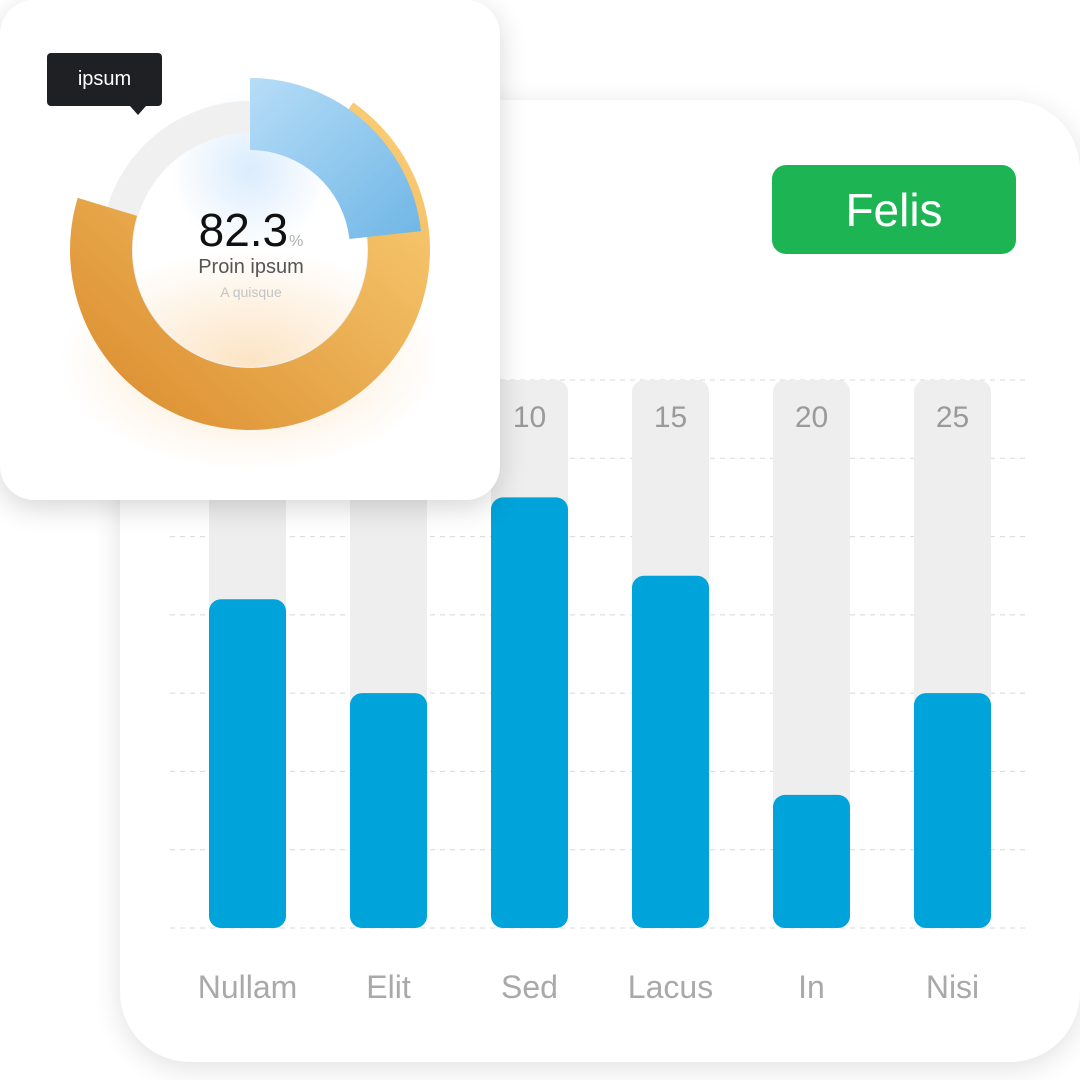 The image size is (1080, 1080). I want to click on donut-center-value: 82.3%, so click(250, 230).